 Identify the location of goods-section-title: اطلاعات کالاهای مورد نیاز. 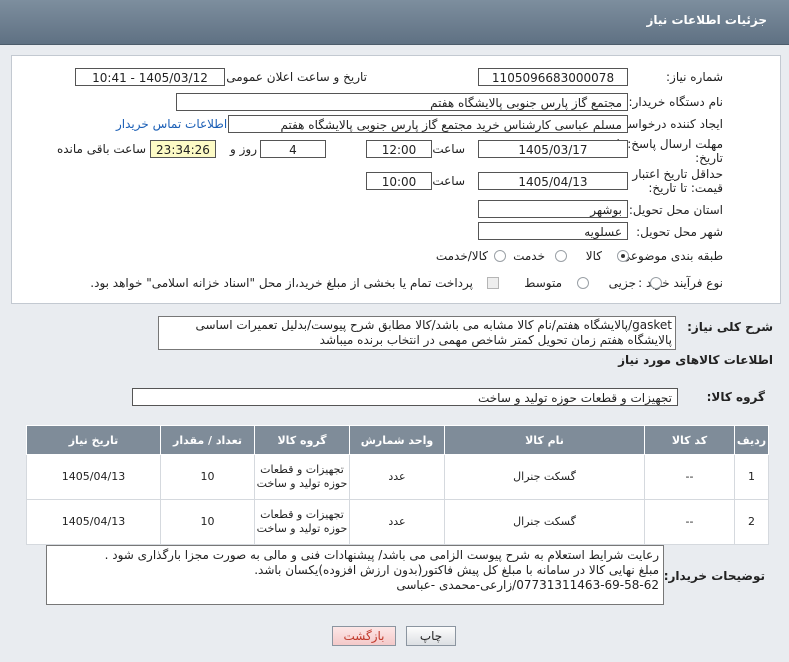
(695, 360).